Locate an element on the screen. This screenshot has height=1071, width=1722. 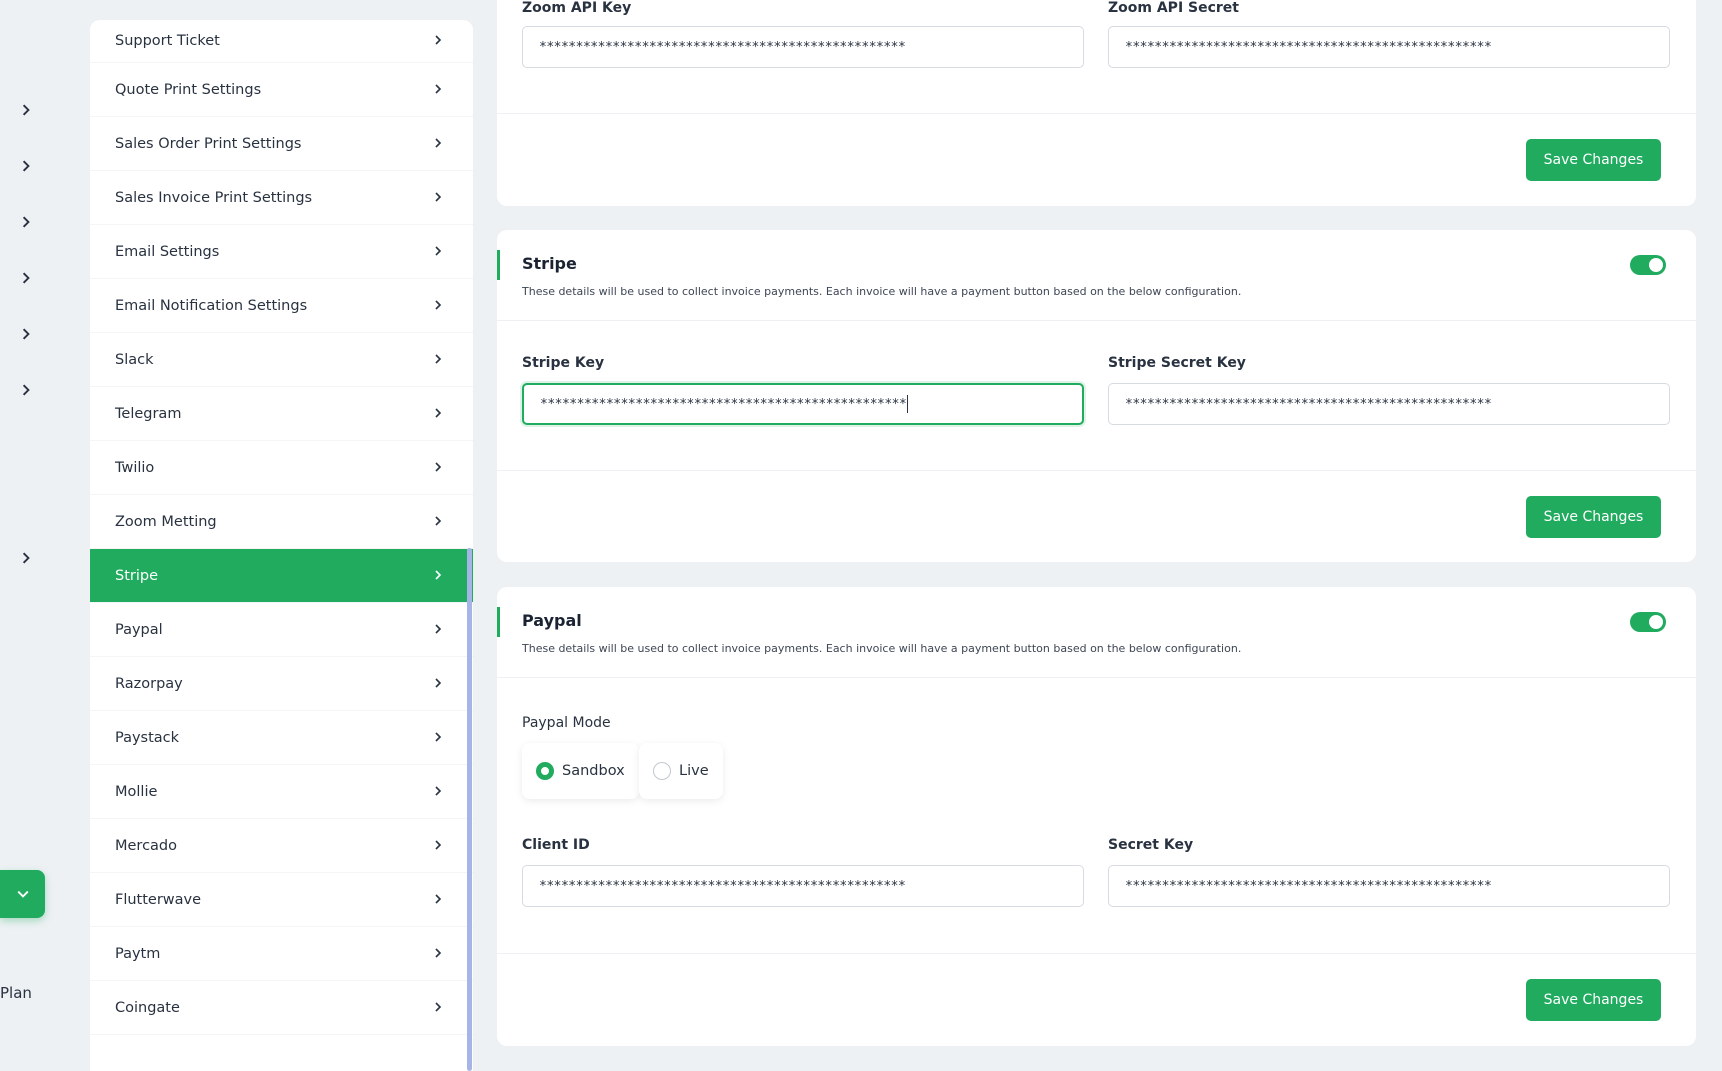
radio-selected-icon is located at coordinates (545, 771).